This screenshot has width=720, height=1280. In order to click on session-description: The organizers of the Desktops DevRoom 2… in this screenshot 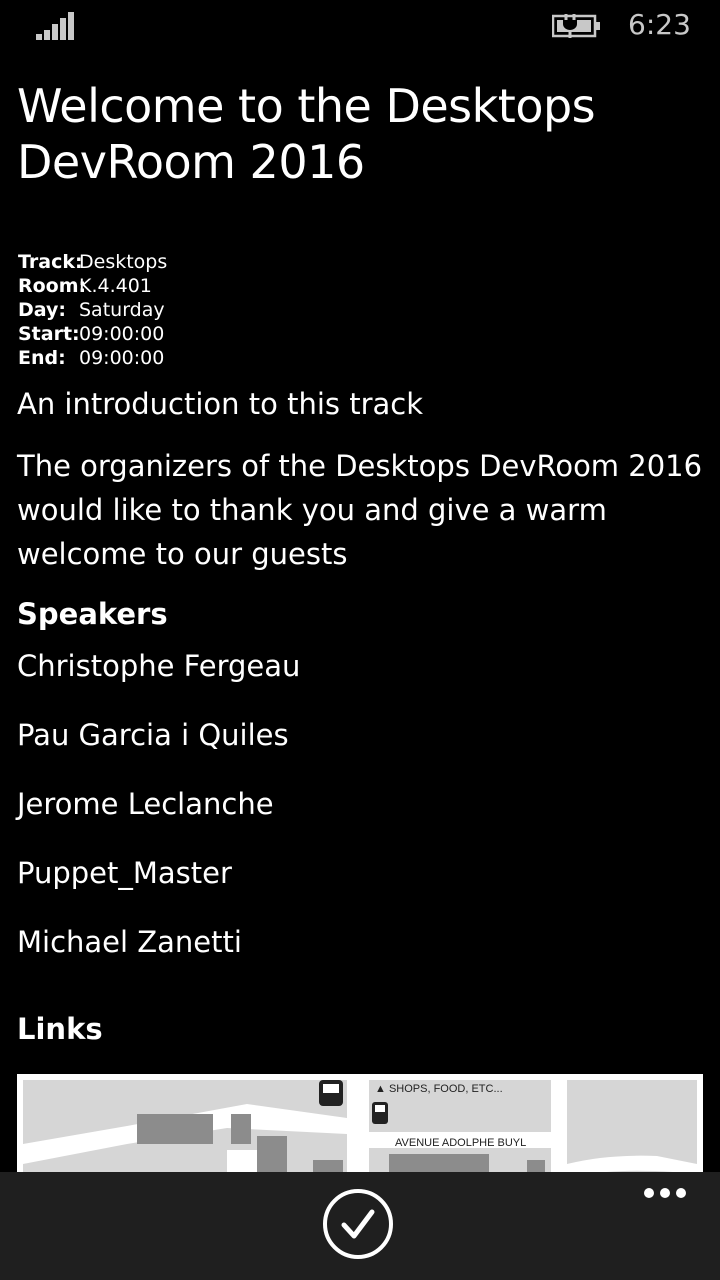, I will do `click(360, 510)`.